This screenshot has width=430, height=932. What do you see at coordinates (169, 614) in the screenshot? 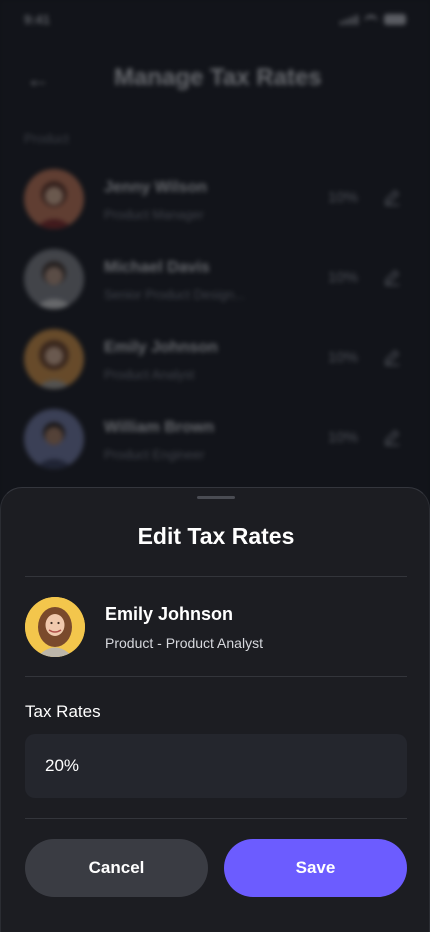
I see `employee-name: Emily Johnson` at bounding box center [169, 614].